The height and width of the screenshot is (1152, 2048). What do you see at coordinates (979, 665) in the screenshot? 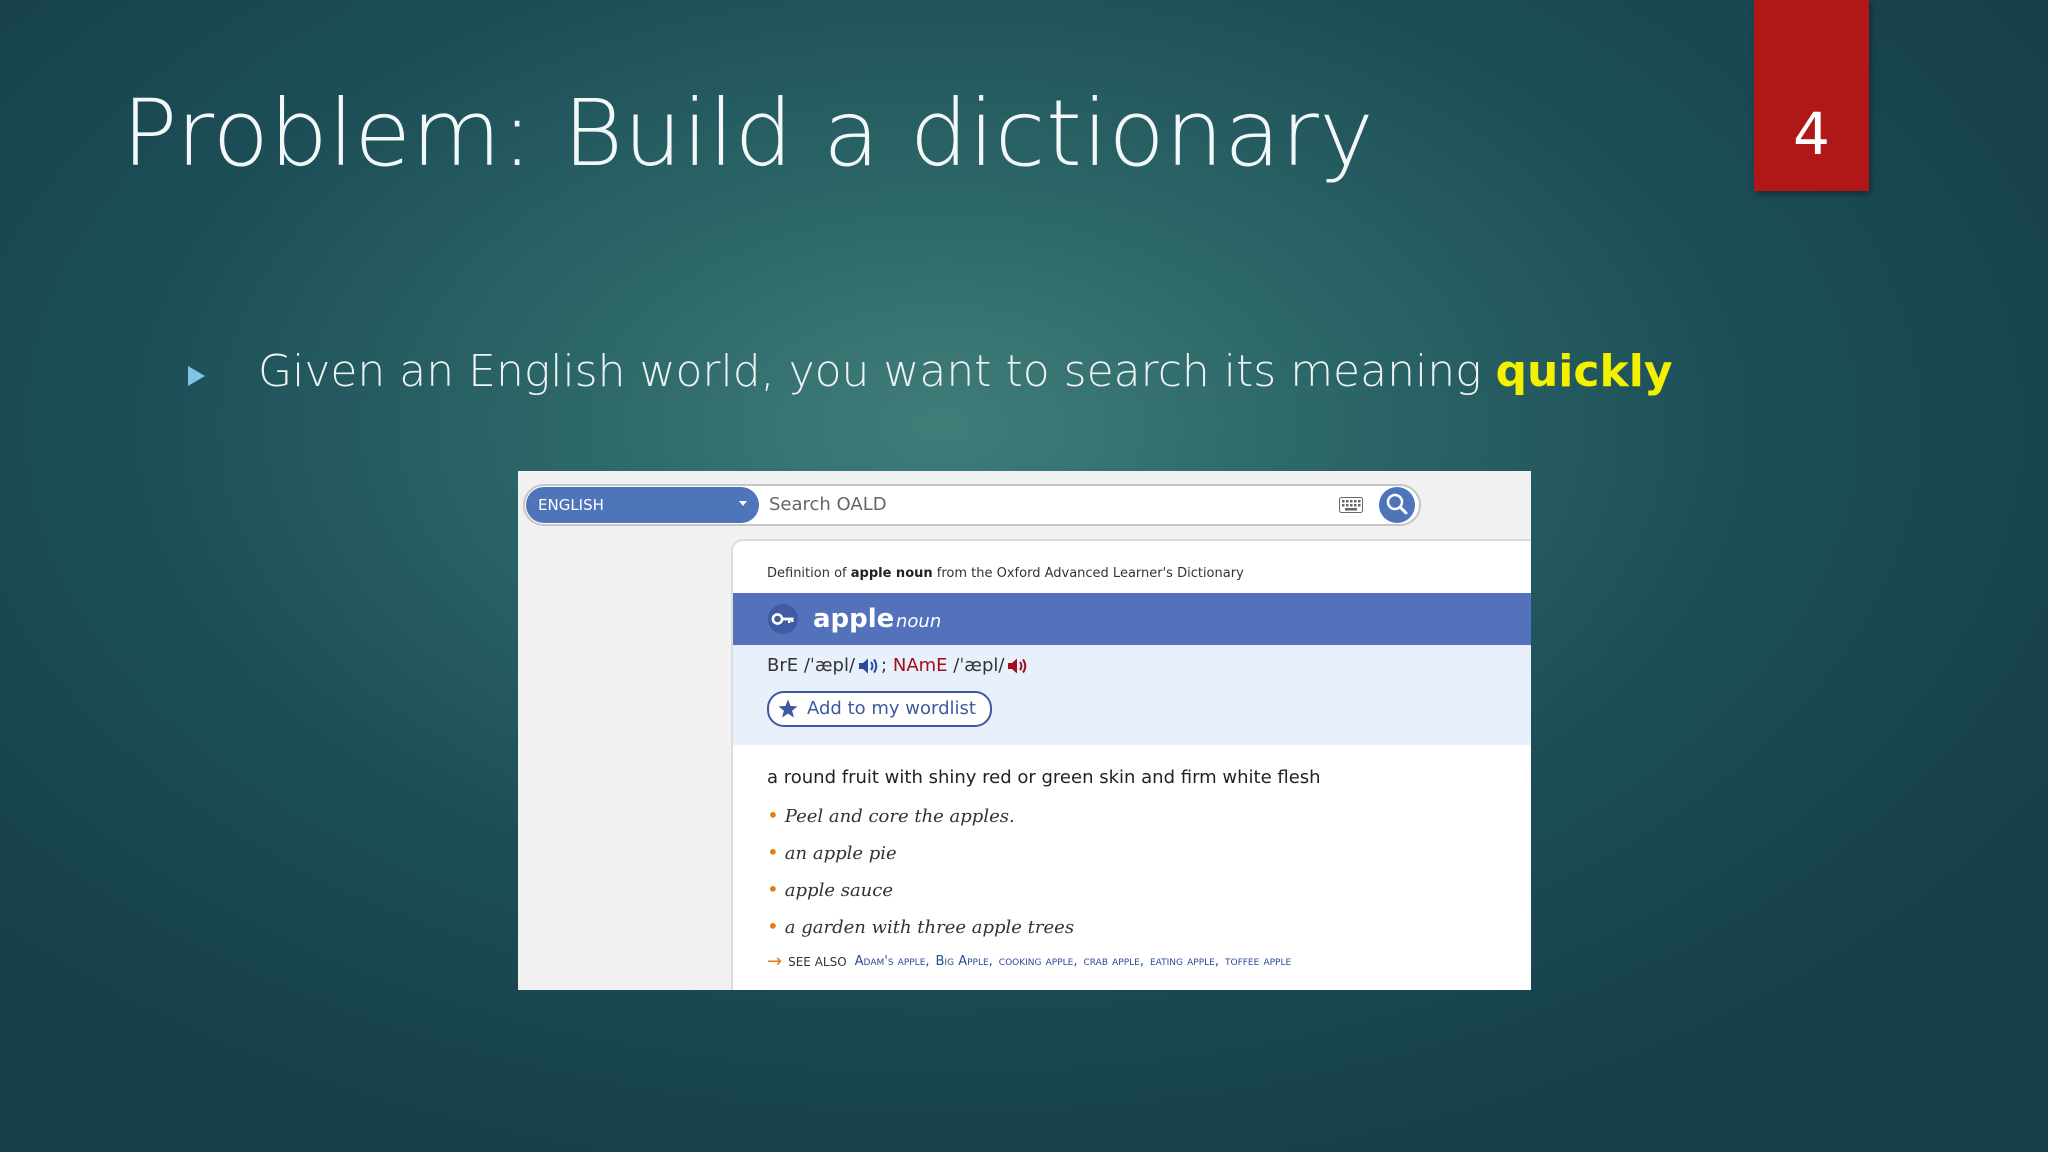
I see `name-ipa: /ˈæpl/` at bounding box center [979, 665].